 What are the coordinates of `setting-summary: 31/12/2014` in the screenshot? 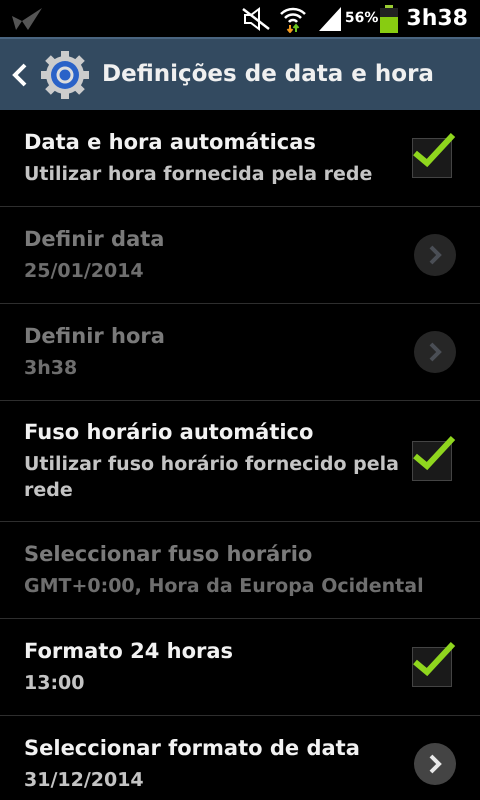 It's located at (84, 780).